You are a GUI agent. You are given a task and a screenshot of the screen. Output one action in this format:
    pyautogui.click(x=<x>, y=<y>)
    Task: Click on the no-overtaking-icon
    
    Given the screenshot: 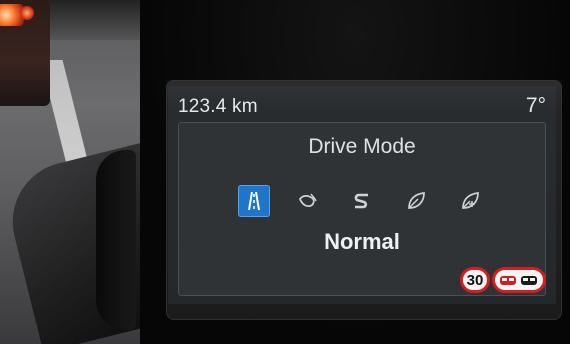 What is the action you would take?
    pyautogui.click(x=518, y=280)
    